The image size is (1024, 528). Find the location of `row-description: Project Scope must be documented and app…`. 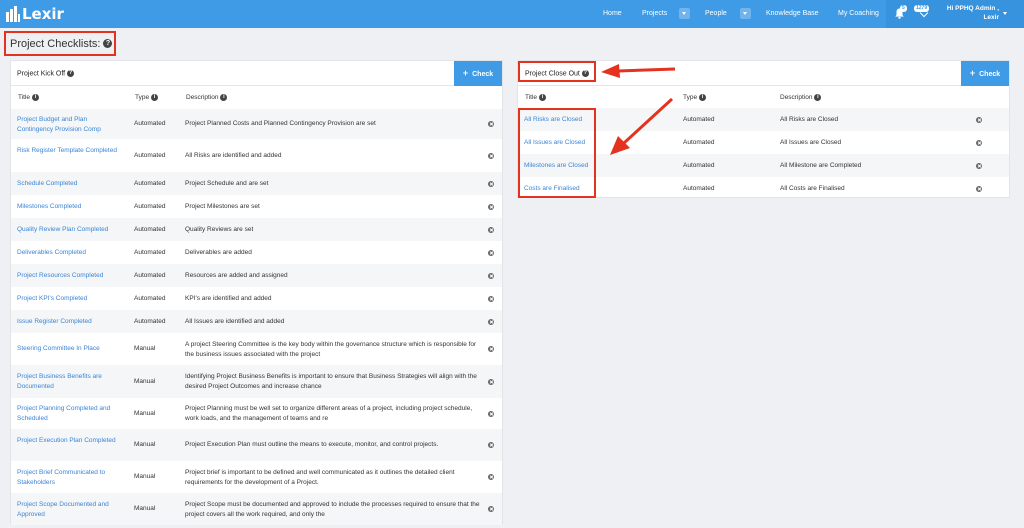

row-description: Project Scope must be documented and app… is located at coordinates (332, 509).